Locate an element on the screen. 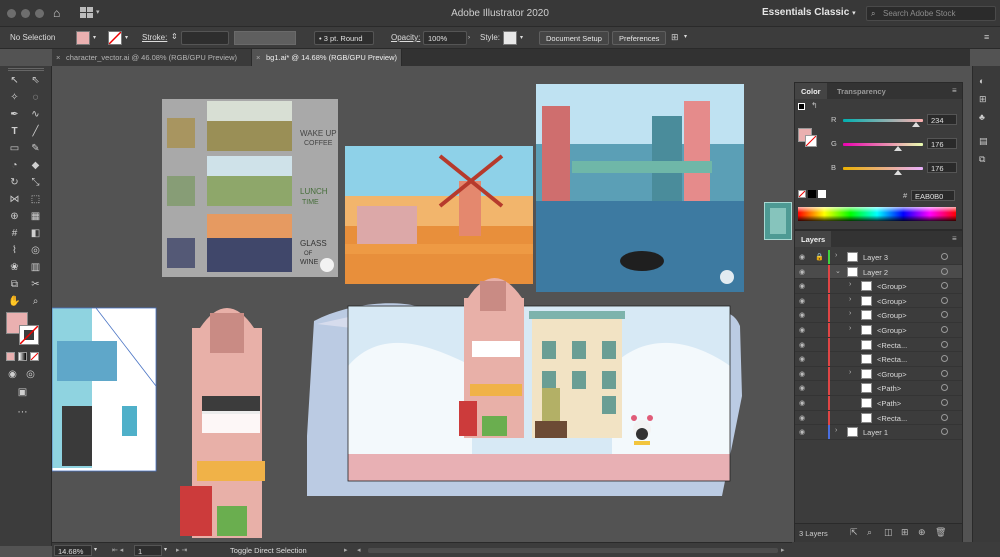  type-tool-icon: T is located at coordinates (14, 131).